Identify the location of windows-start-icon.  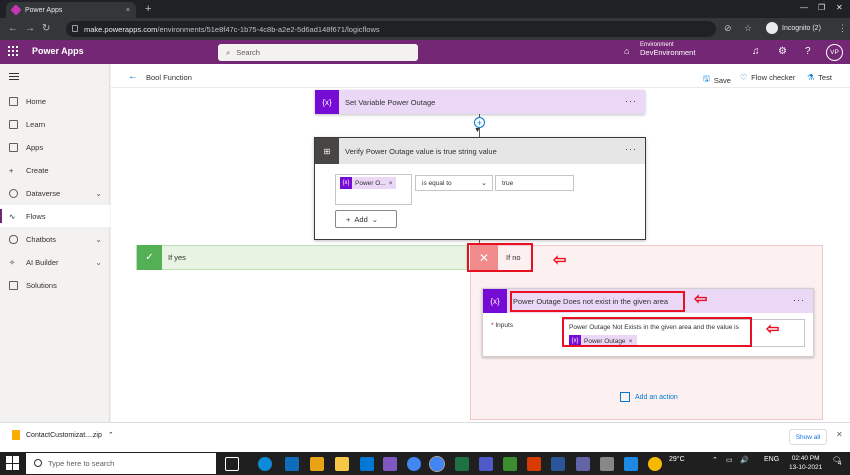
(13, 463).